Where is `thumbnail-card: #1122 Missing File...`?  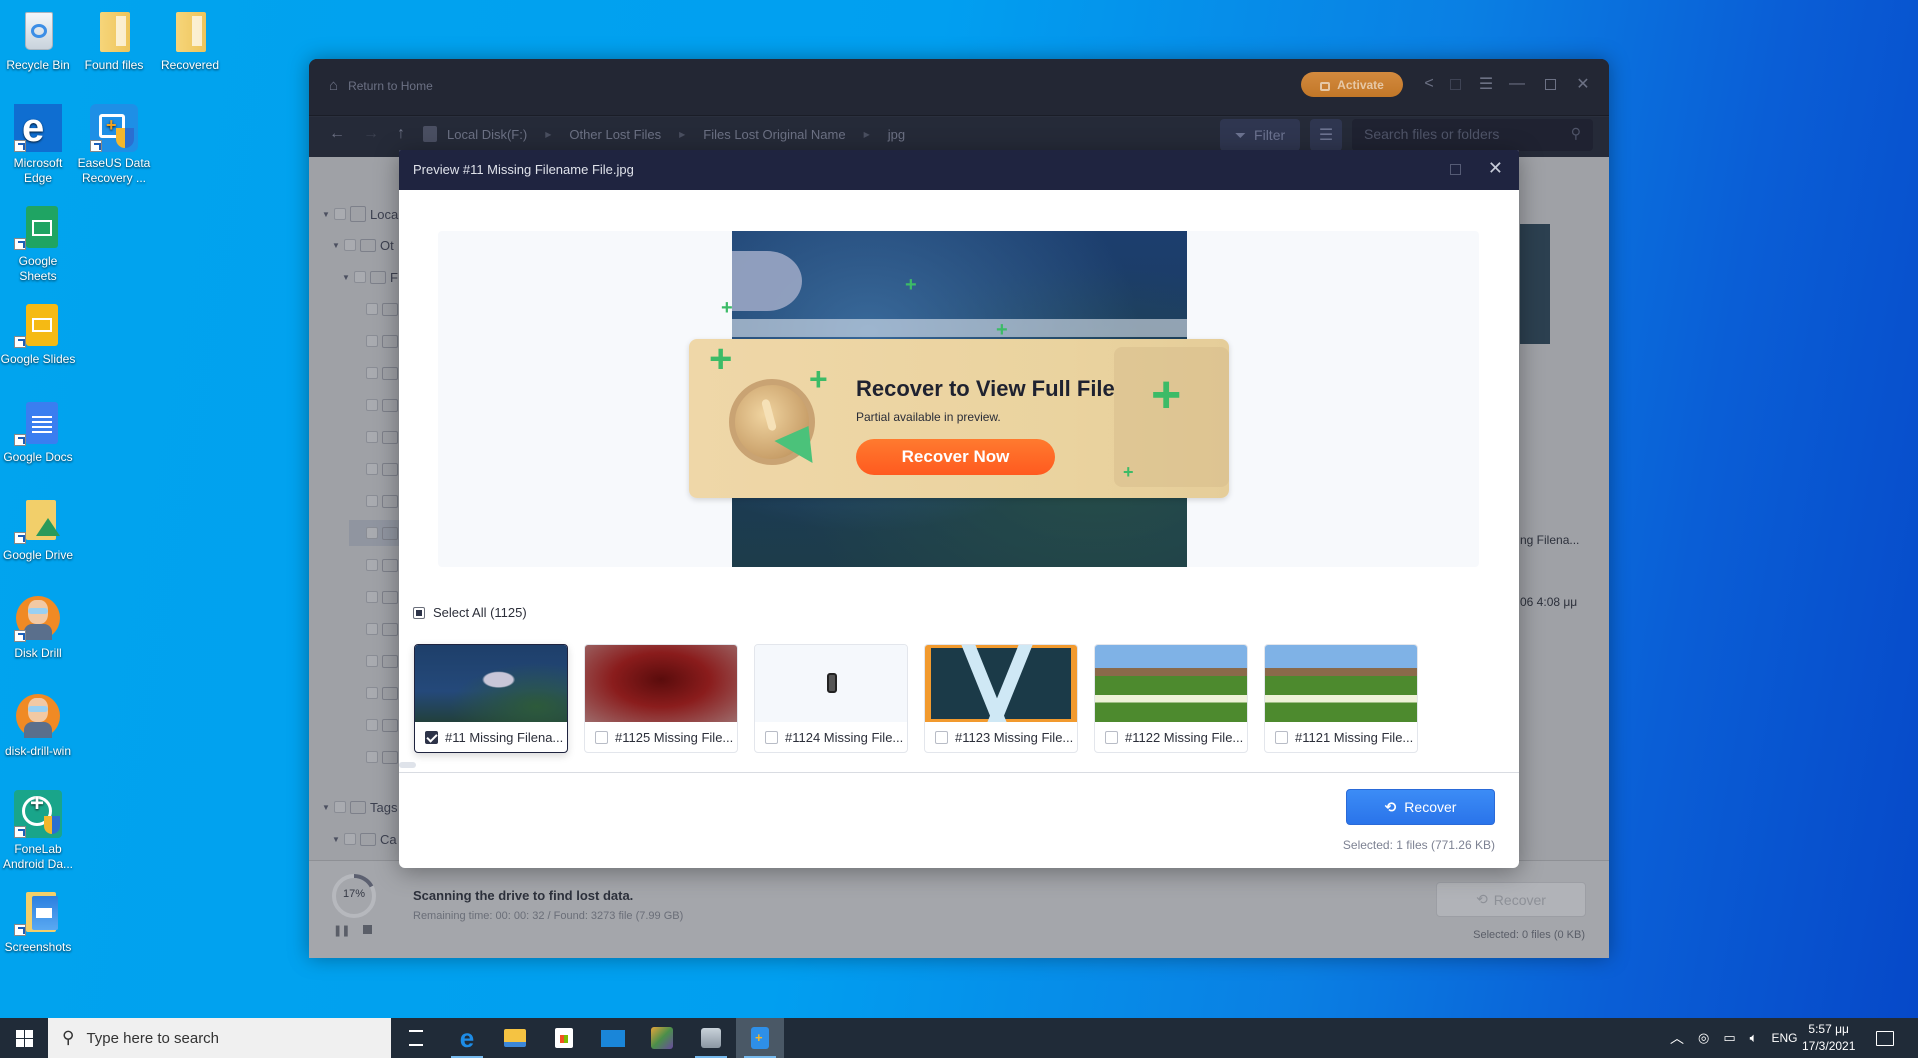 thumbnail-card: #1122 Missing File... is located at coordinates (1171, 698).